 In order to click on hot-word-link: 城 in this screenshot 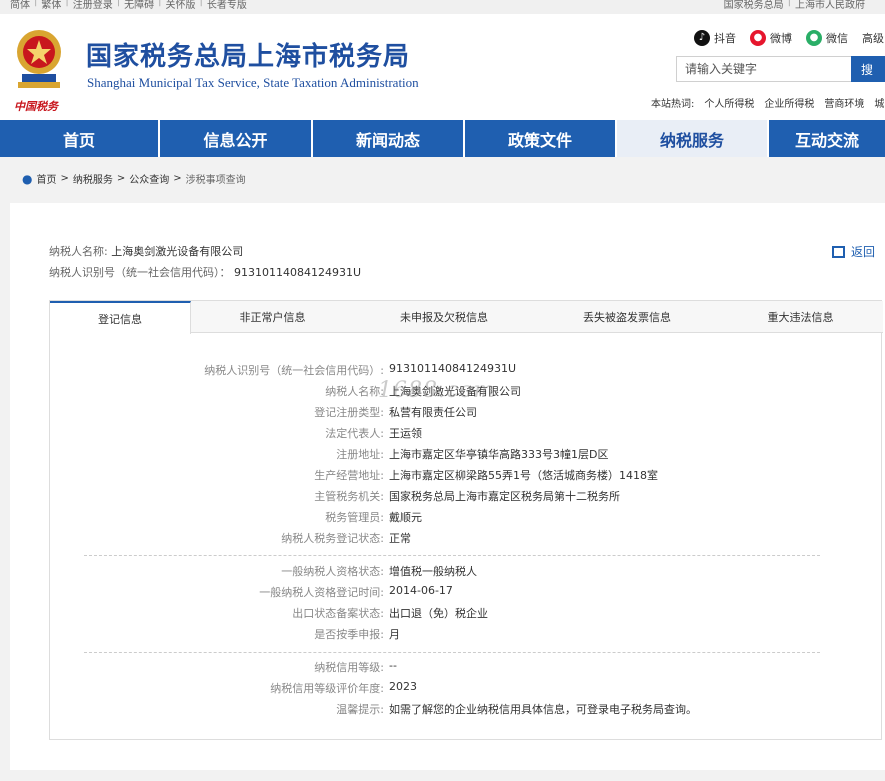, I will do `click(879, 102)`.